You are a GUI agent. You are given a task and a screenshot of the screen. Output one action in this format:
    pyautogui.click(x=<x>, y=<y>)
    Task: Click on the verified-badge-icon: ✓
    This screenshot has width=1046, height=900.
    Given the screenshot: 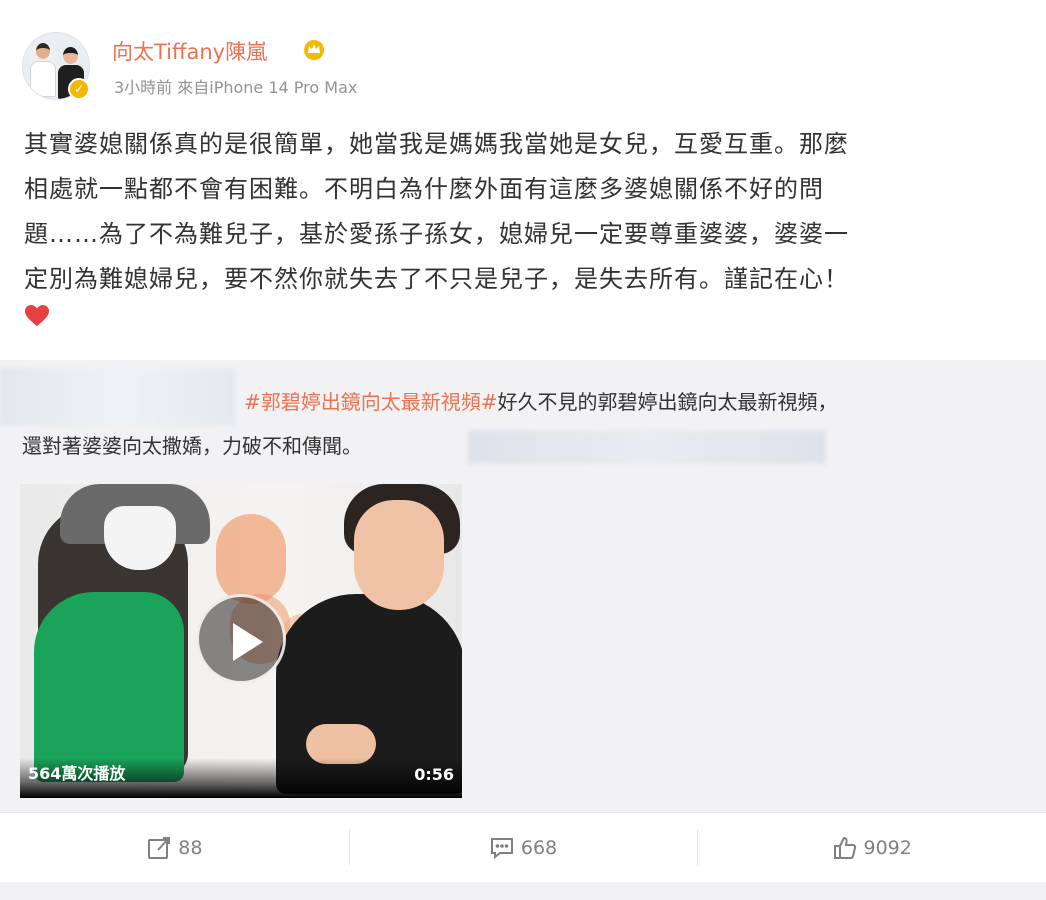 What is the action you would take?
    pyautogui.click(x=79, y=89)
    